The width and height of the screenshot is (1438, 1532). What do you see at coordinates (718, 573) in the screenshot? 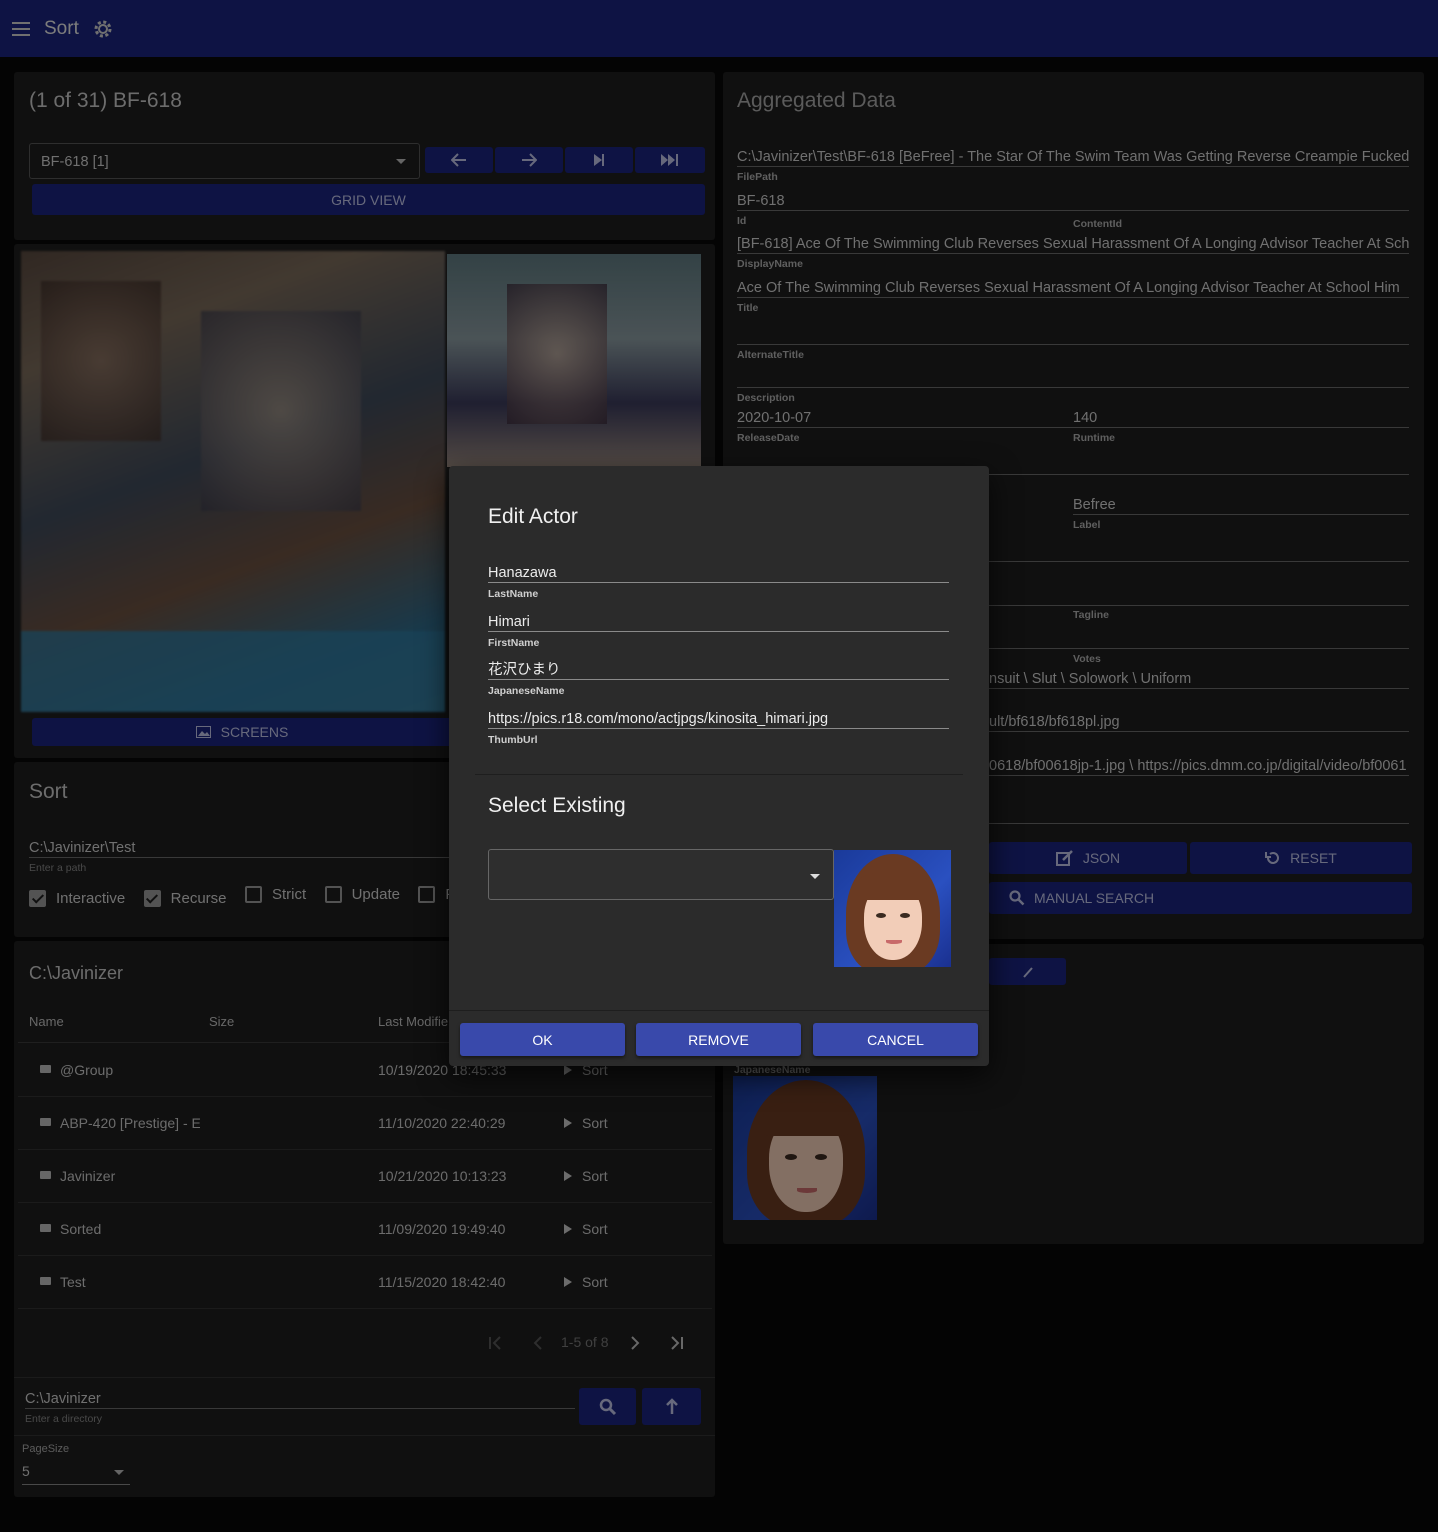
I see `lastname-input: Hanazawa` at bounding box center [718, 573].